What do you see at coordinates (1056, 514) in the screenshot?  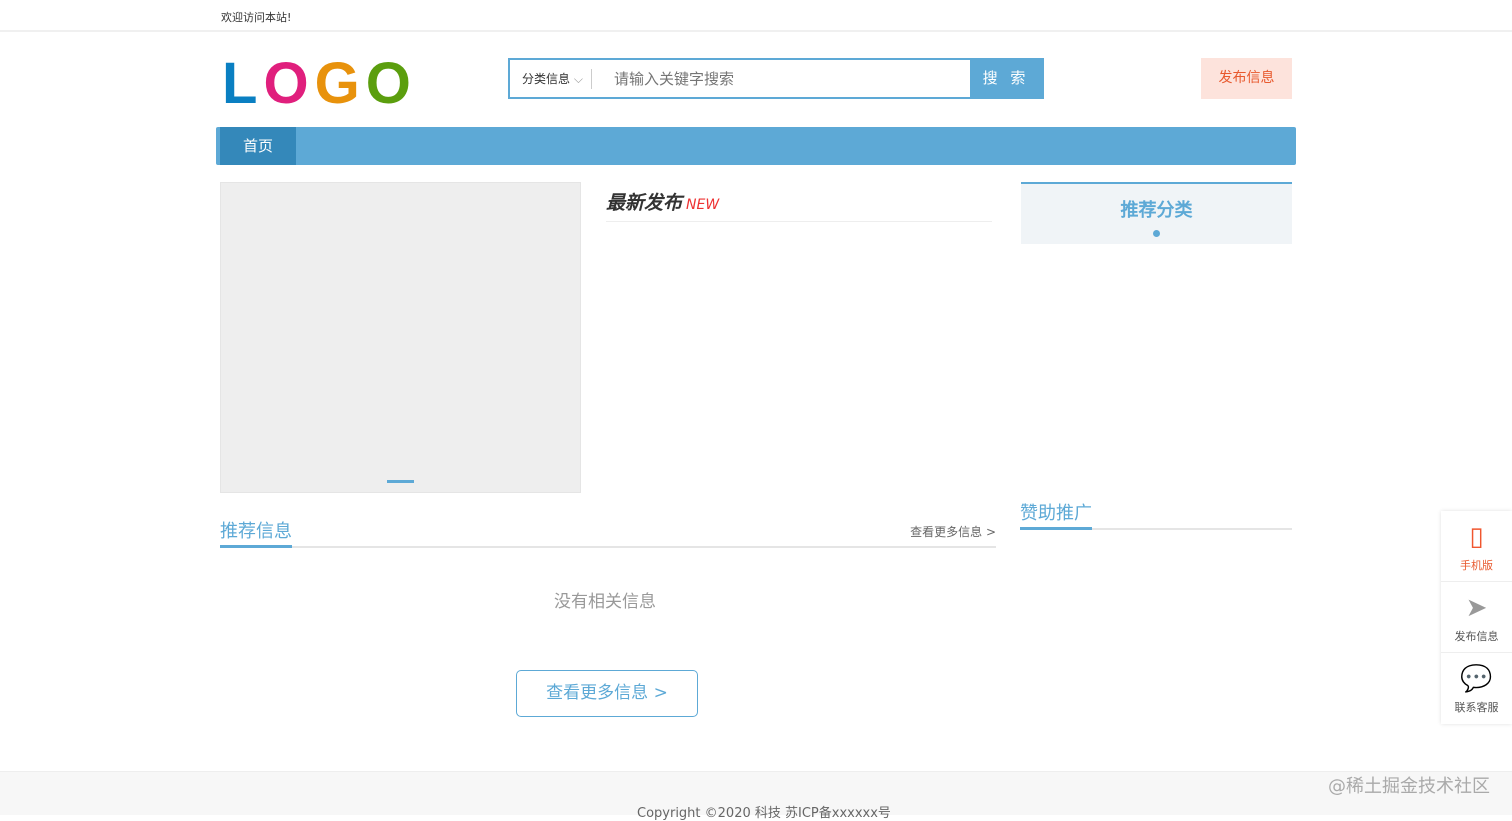 I see `sponsor-title: 赞助推广` at bounding box center [1056, 514].